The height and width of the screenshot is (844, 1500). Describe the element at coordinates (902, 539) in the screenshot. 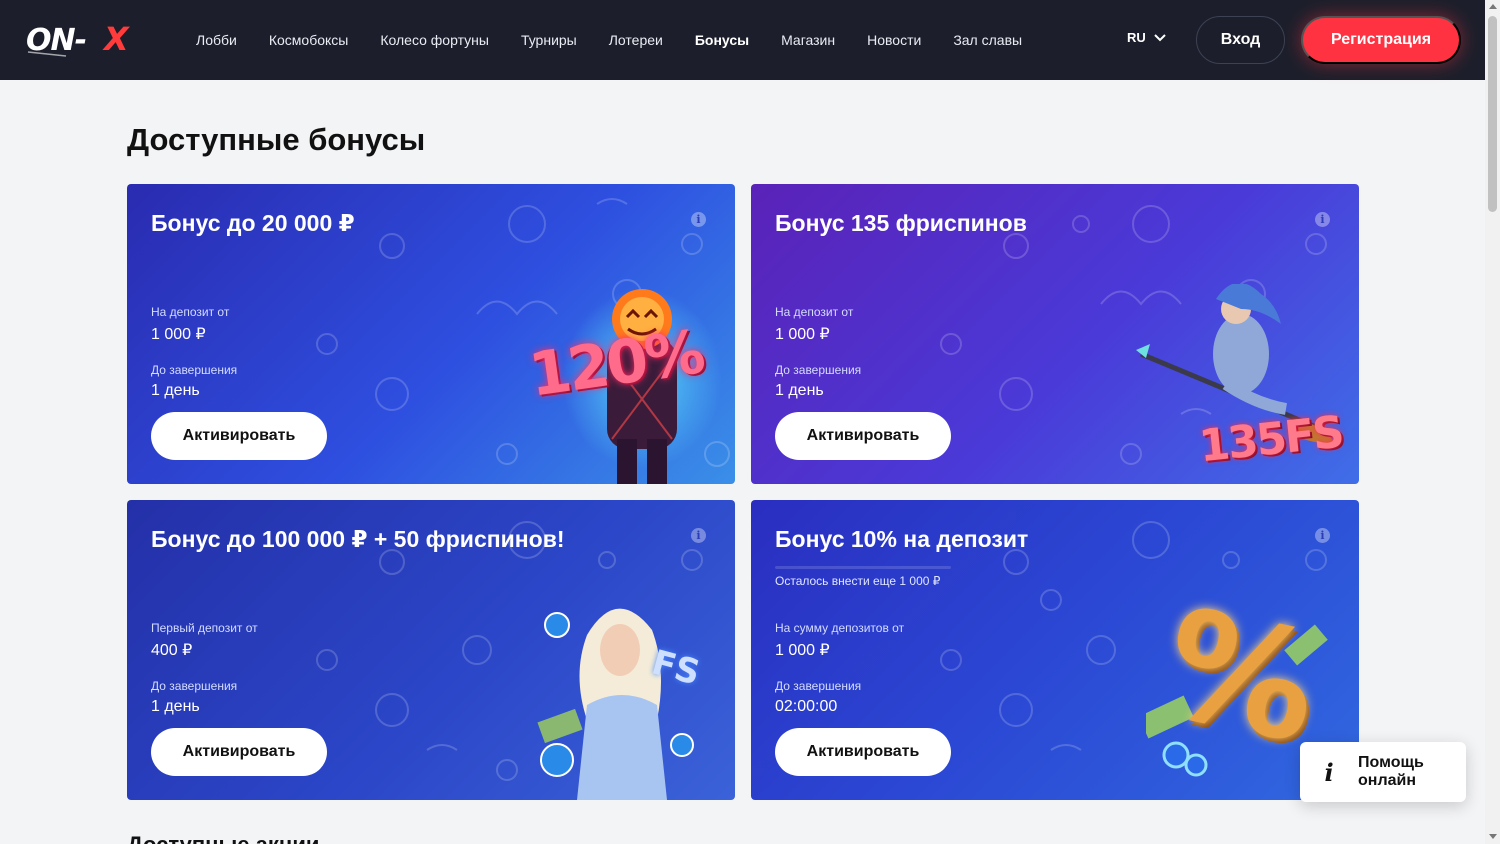

I see `bonus-title: Бонус 10% на депозит` at that location.